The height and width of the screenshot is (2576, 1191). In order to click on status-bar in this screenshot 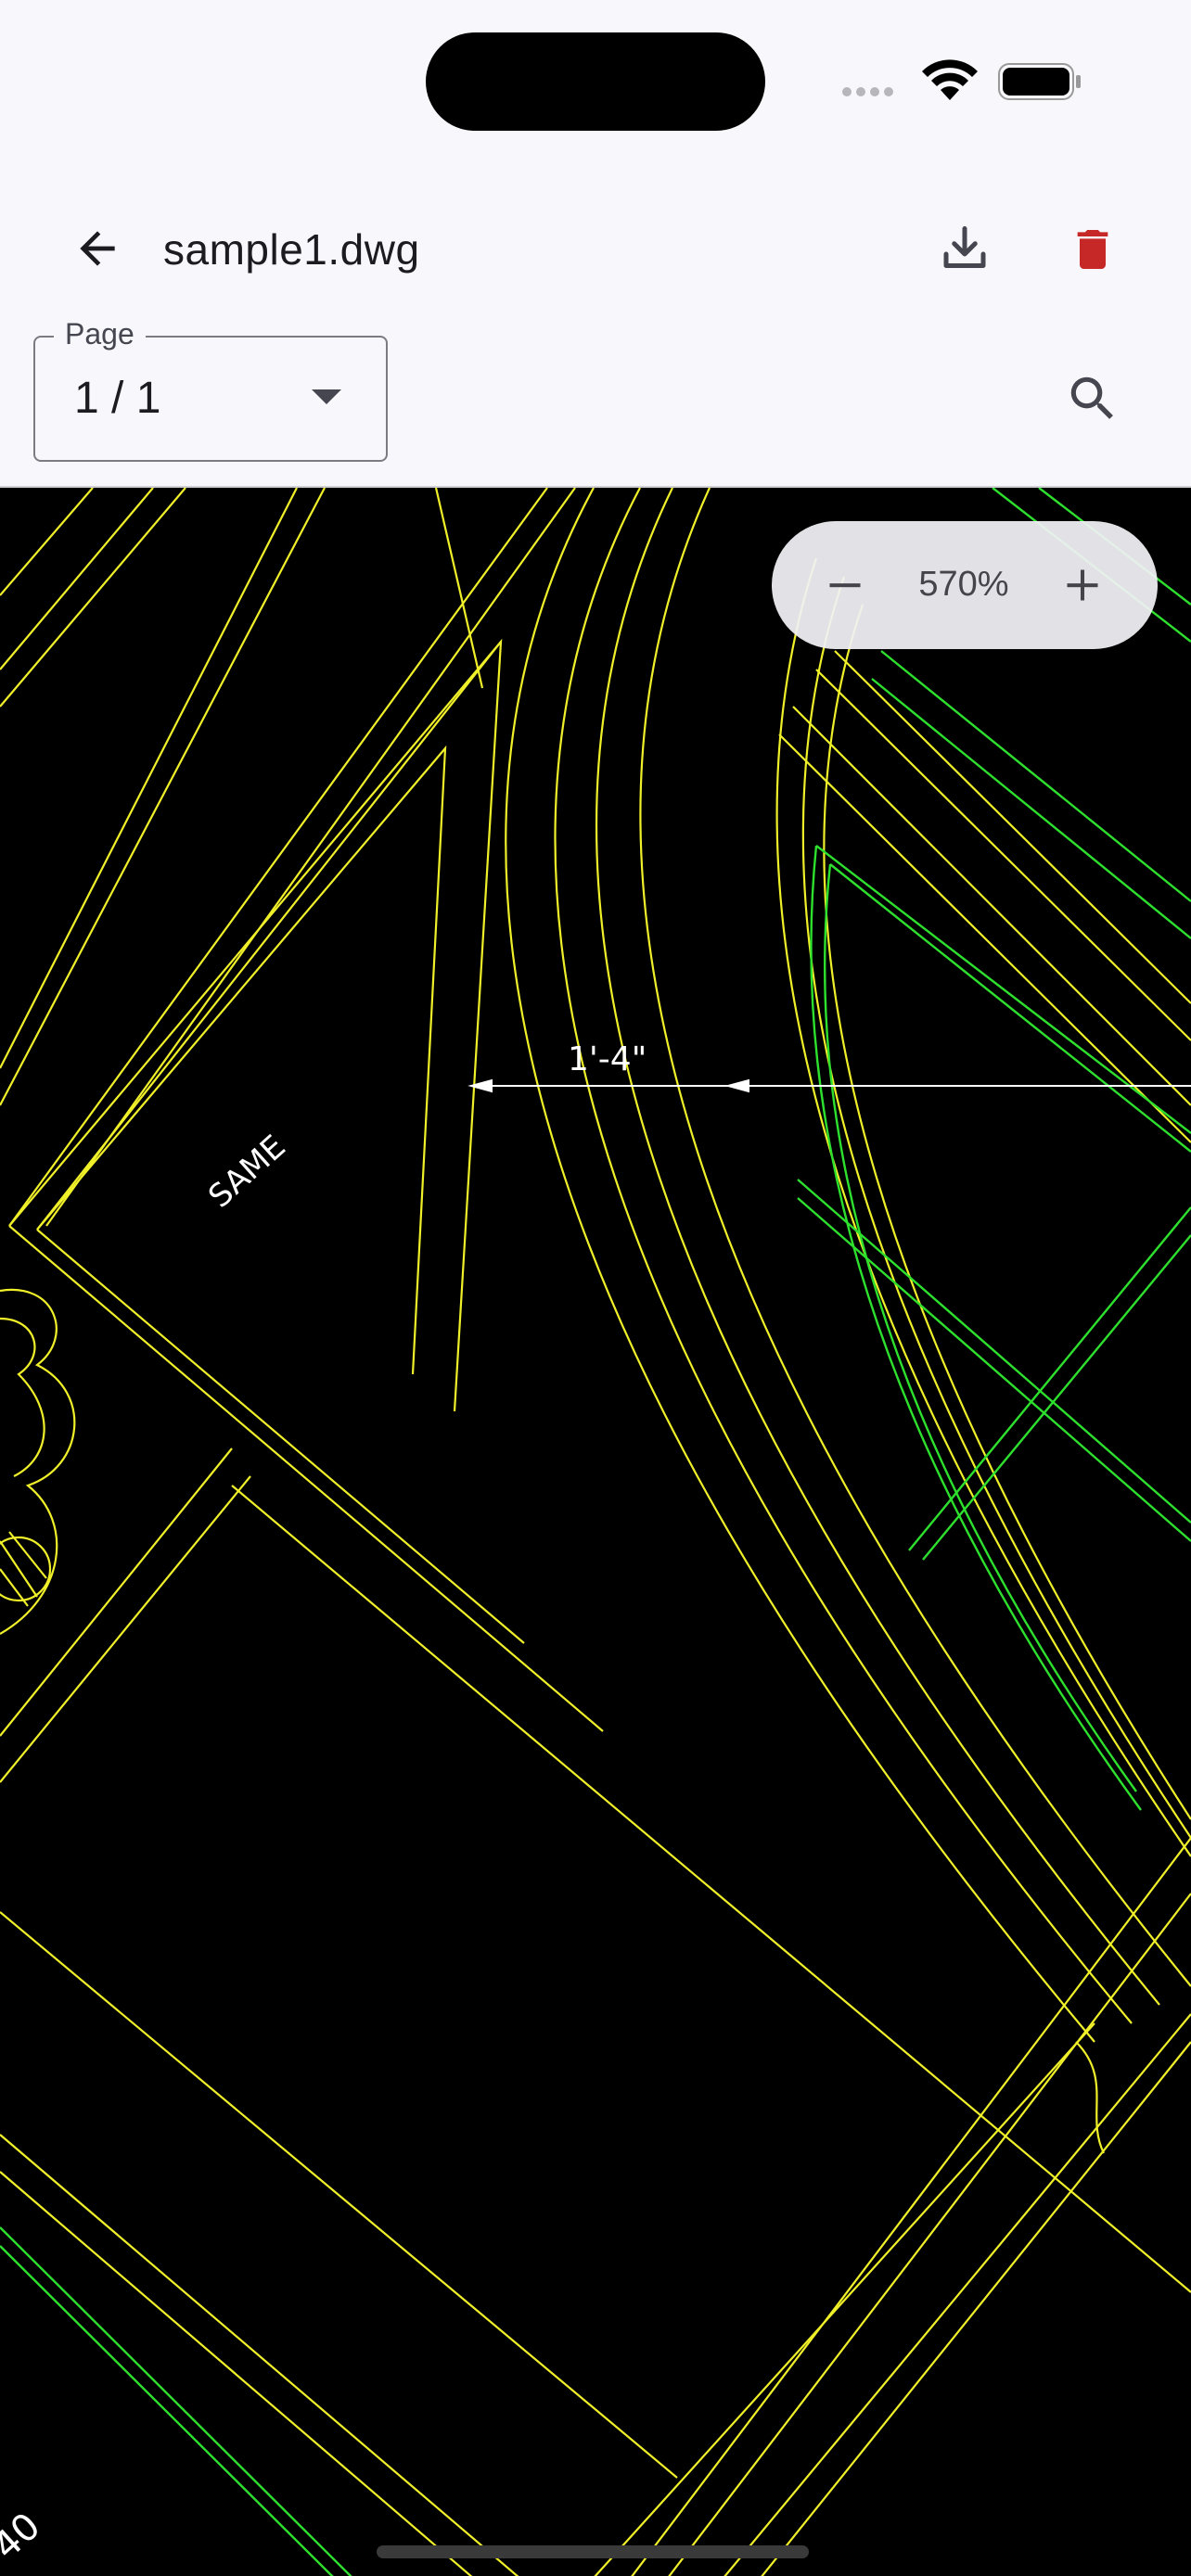, I will do `click(595, 81)`.